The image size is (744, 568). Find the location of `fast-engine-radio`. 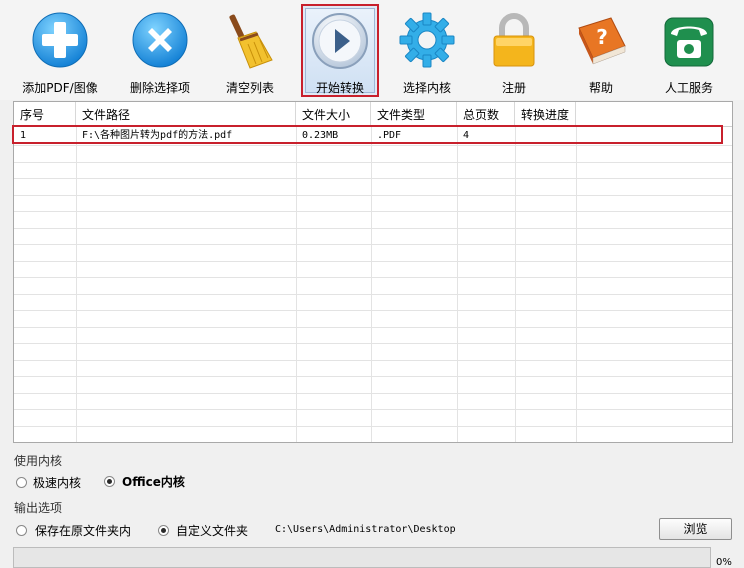

fast-engine-radio is located at coordinates (21, 482).